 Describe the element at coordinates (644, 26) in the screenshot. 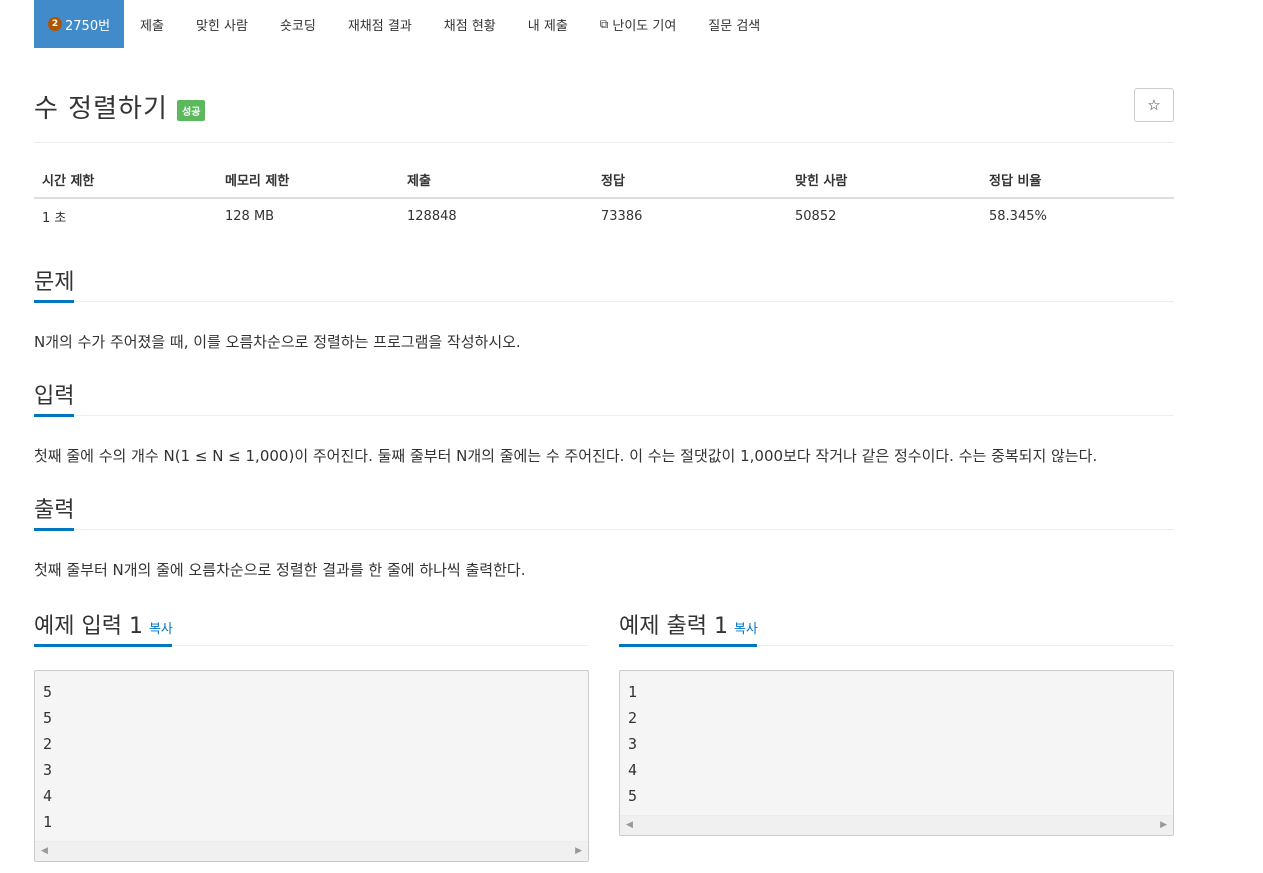

I see `nav-difficulty-label: 난이도 기여` at that location.